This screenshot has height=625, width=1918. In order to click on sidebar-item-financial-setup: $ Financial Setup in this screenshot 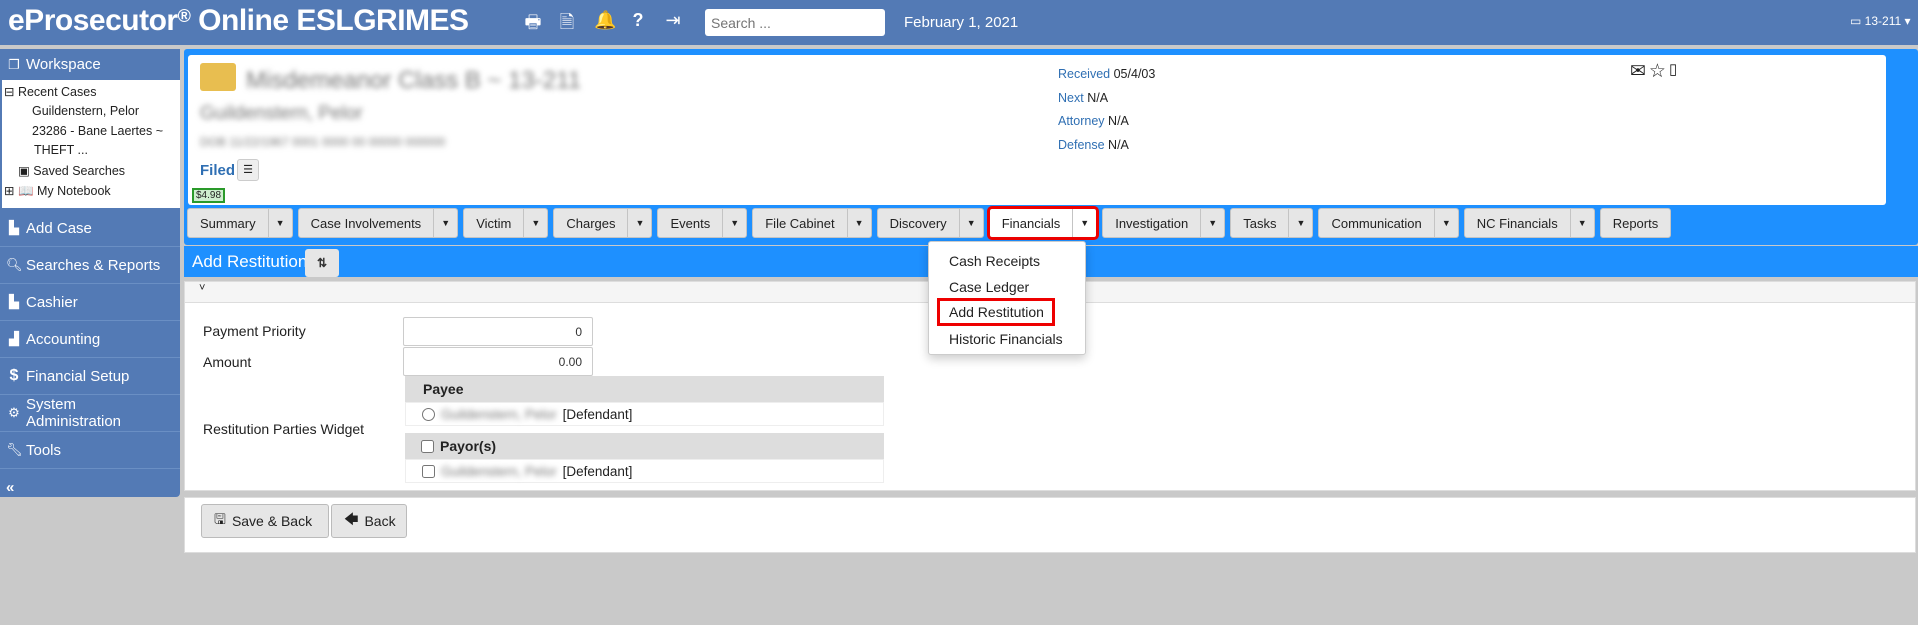, I will do `click(90, 376)`.